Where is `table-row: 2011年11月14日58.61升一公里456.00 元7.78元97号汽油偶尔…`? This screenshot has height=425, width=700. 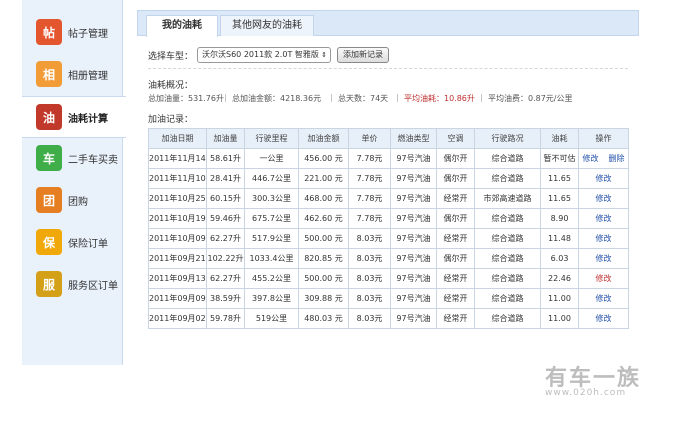 table-row: 2011年11月14日58.61升一公里456.00 元7.78元97号汽油偶尔… is located at coordinates (388, 158).